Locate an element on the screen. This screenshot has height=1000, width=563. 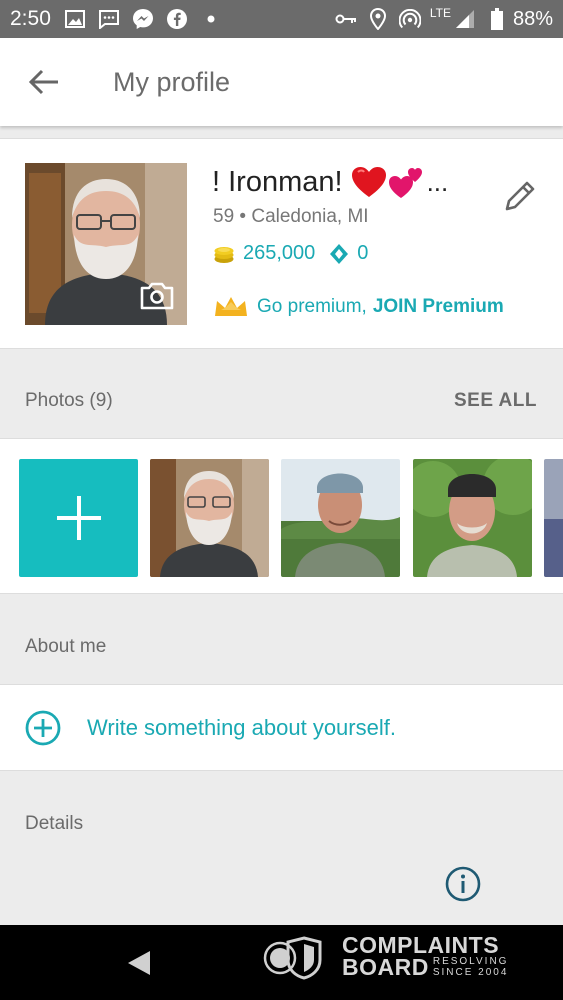
dot-icon is located at coordinates (211, 19).